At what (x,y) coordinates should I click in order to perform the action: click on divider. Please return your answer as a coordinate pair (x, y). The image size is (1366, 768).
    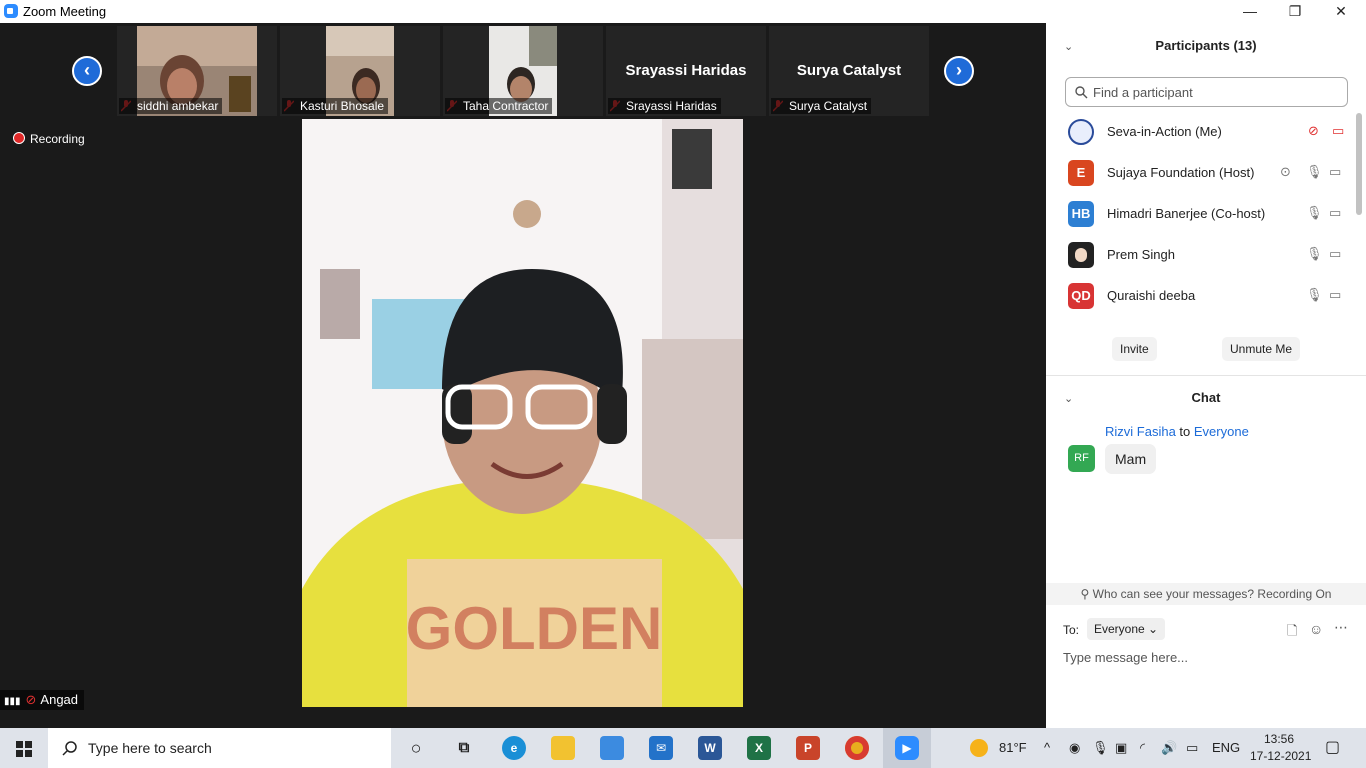
    Looking at the image, I should click on (1206, 375).